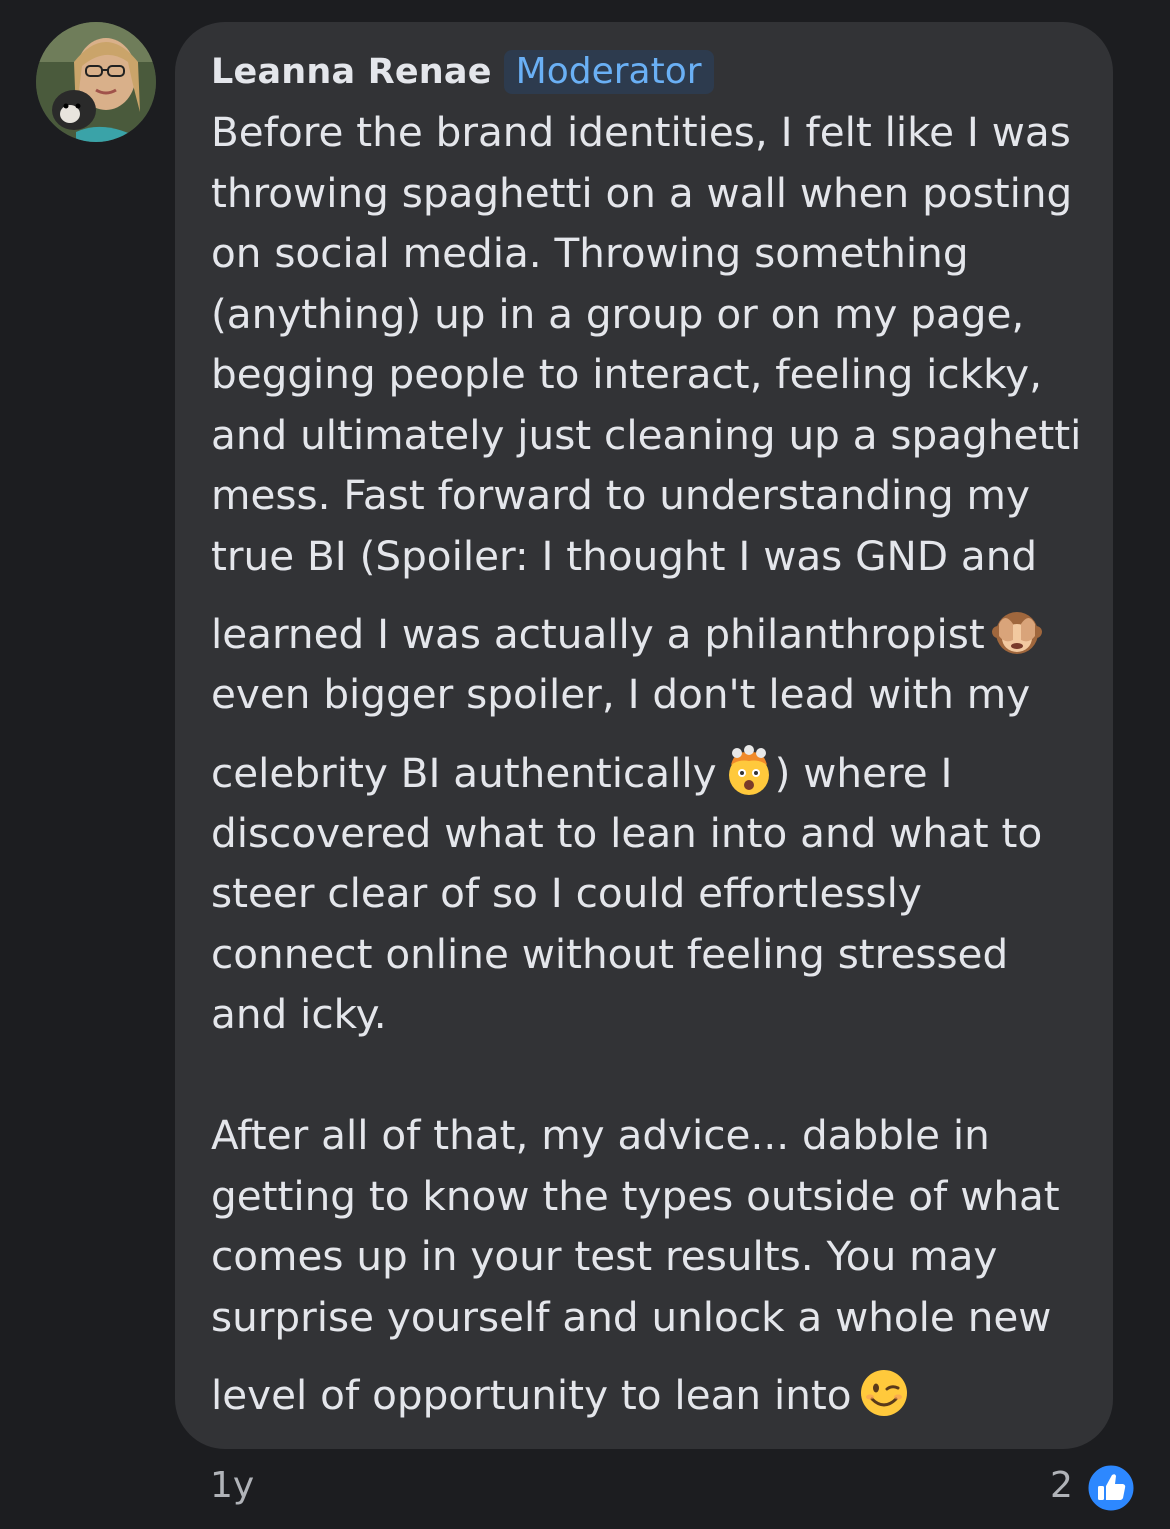 The image size is (1170, 1529). What do you see at coordinates (749, 770) in the screenshot?
I see `exploding-head-emoji` at bounding box center [749, 770].